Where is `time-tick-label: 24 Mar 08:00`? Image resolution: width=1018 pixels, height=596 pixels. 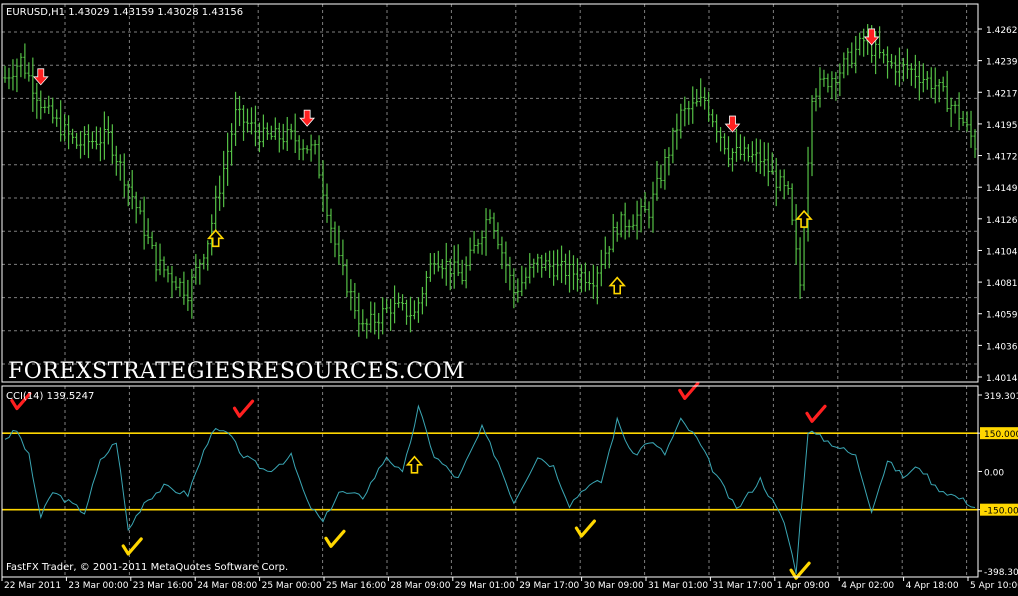 time-tick-label: 24 Mar 08:00 is located at coordinates (227, 586).